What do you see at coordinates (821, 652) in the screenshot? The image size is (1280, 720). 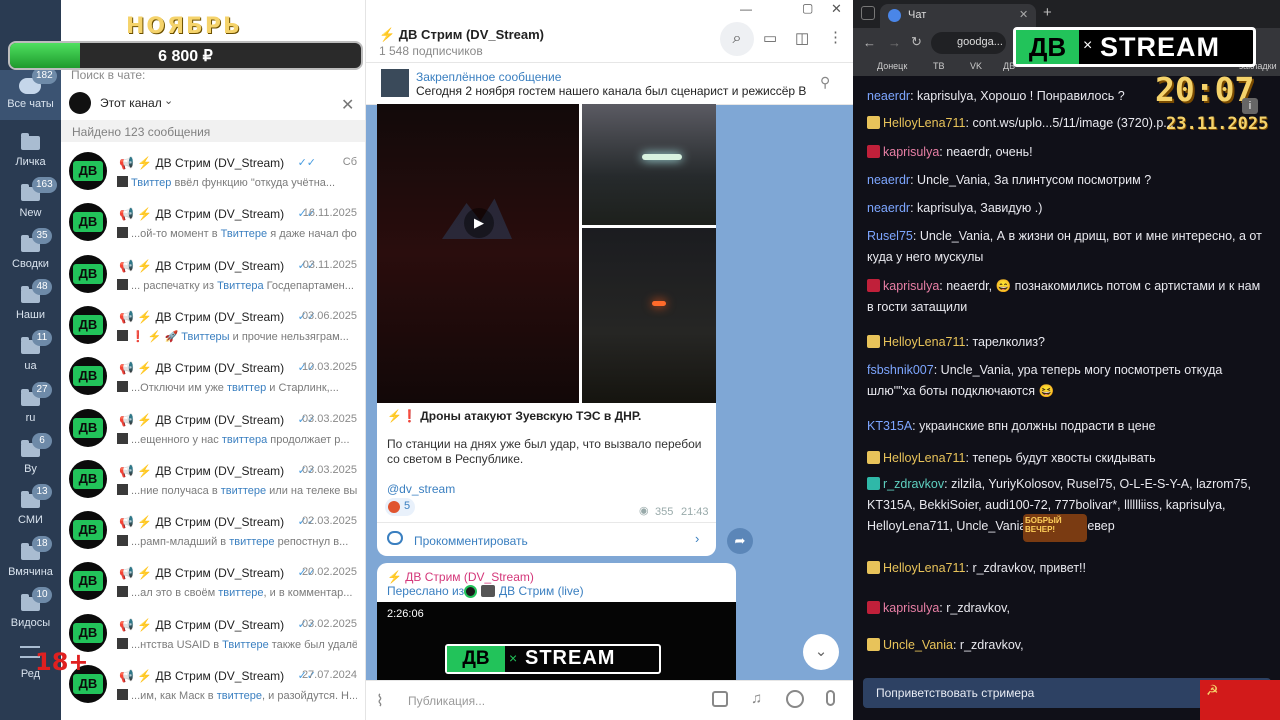 I see `scroll-down-button: ⌄` at bounding box center [821, 652].